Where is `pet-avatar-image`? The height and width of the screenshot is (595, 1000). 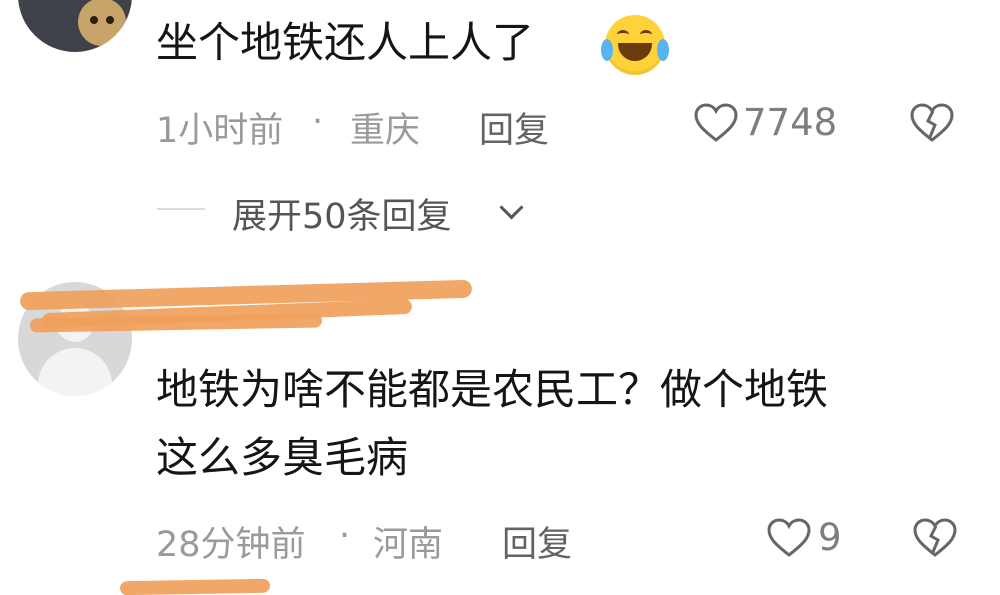
pet-avatar-image is located at coordinates (102, 23).